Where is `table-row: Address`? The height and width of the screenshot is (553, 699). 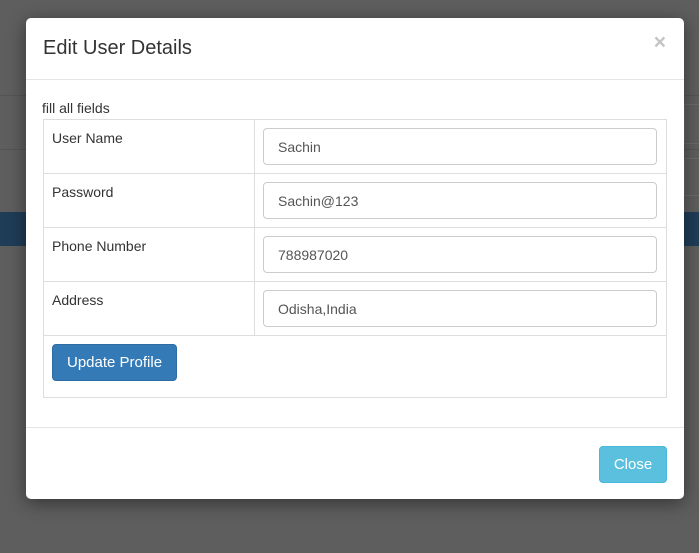
table-row: Address is located at coordinates (355, 308).